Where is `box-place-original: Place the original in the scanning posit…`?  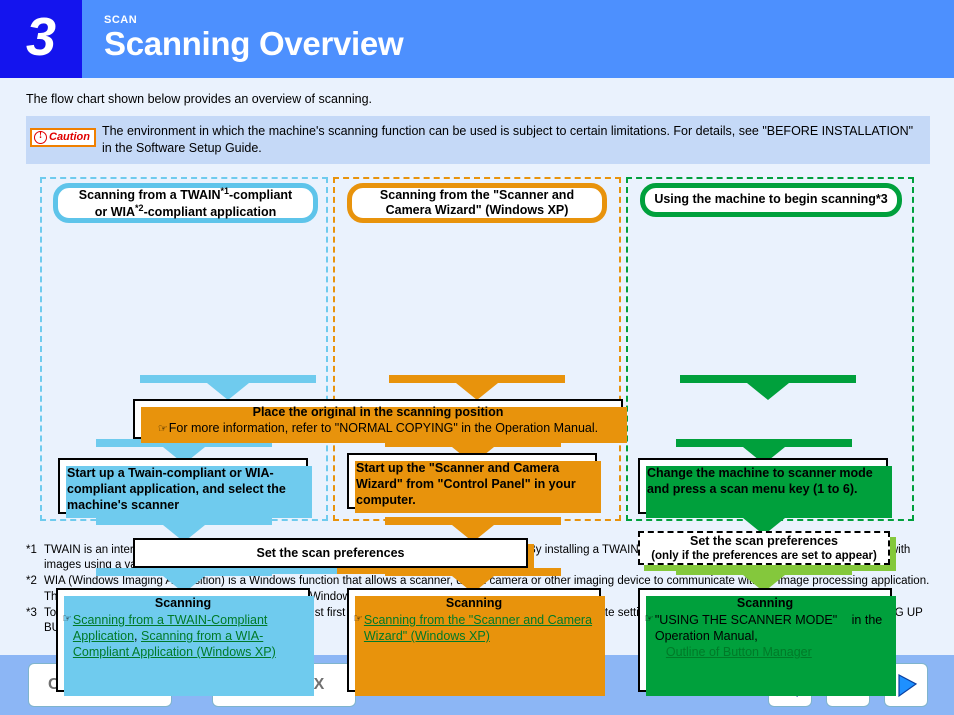
box-place-original: Place the original in the scanning posit… is located at coordinates (380, 420).